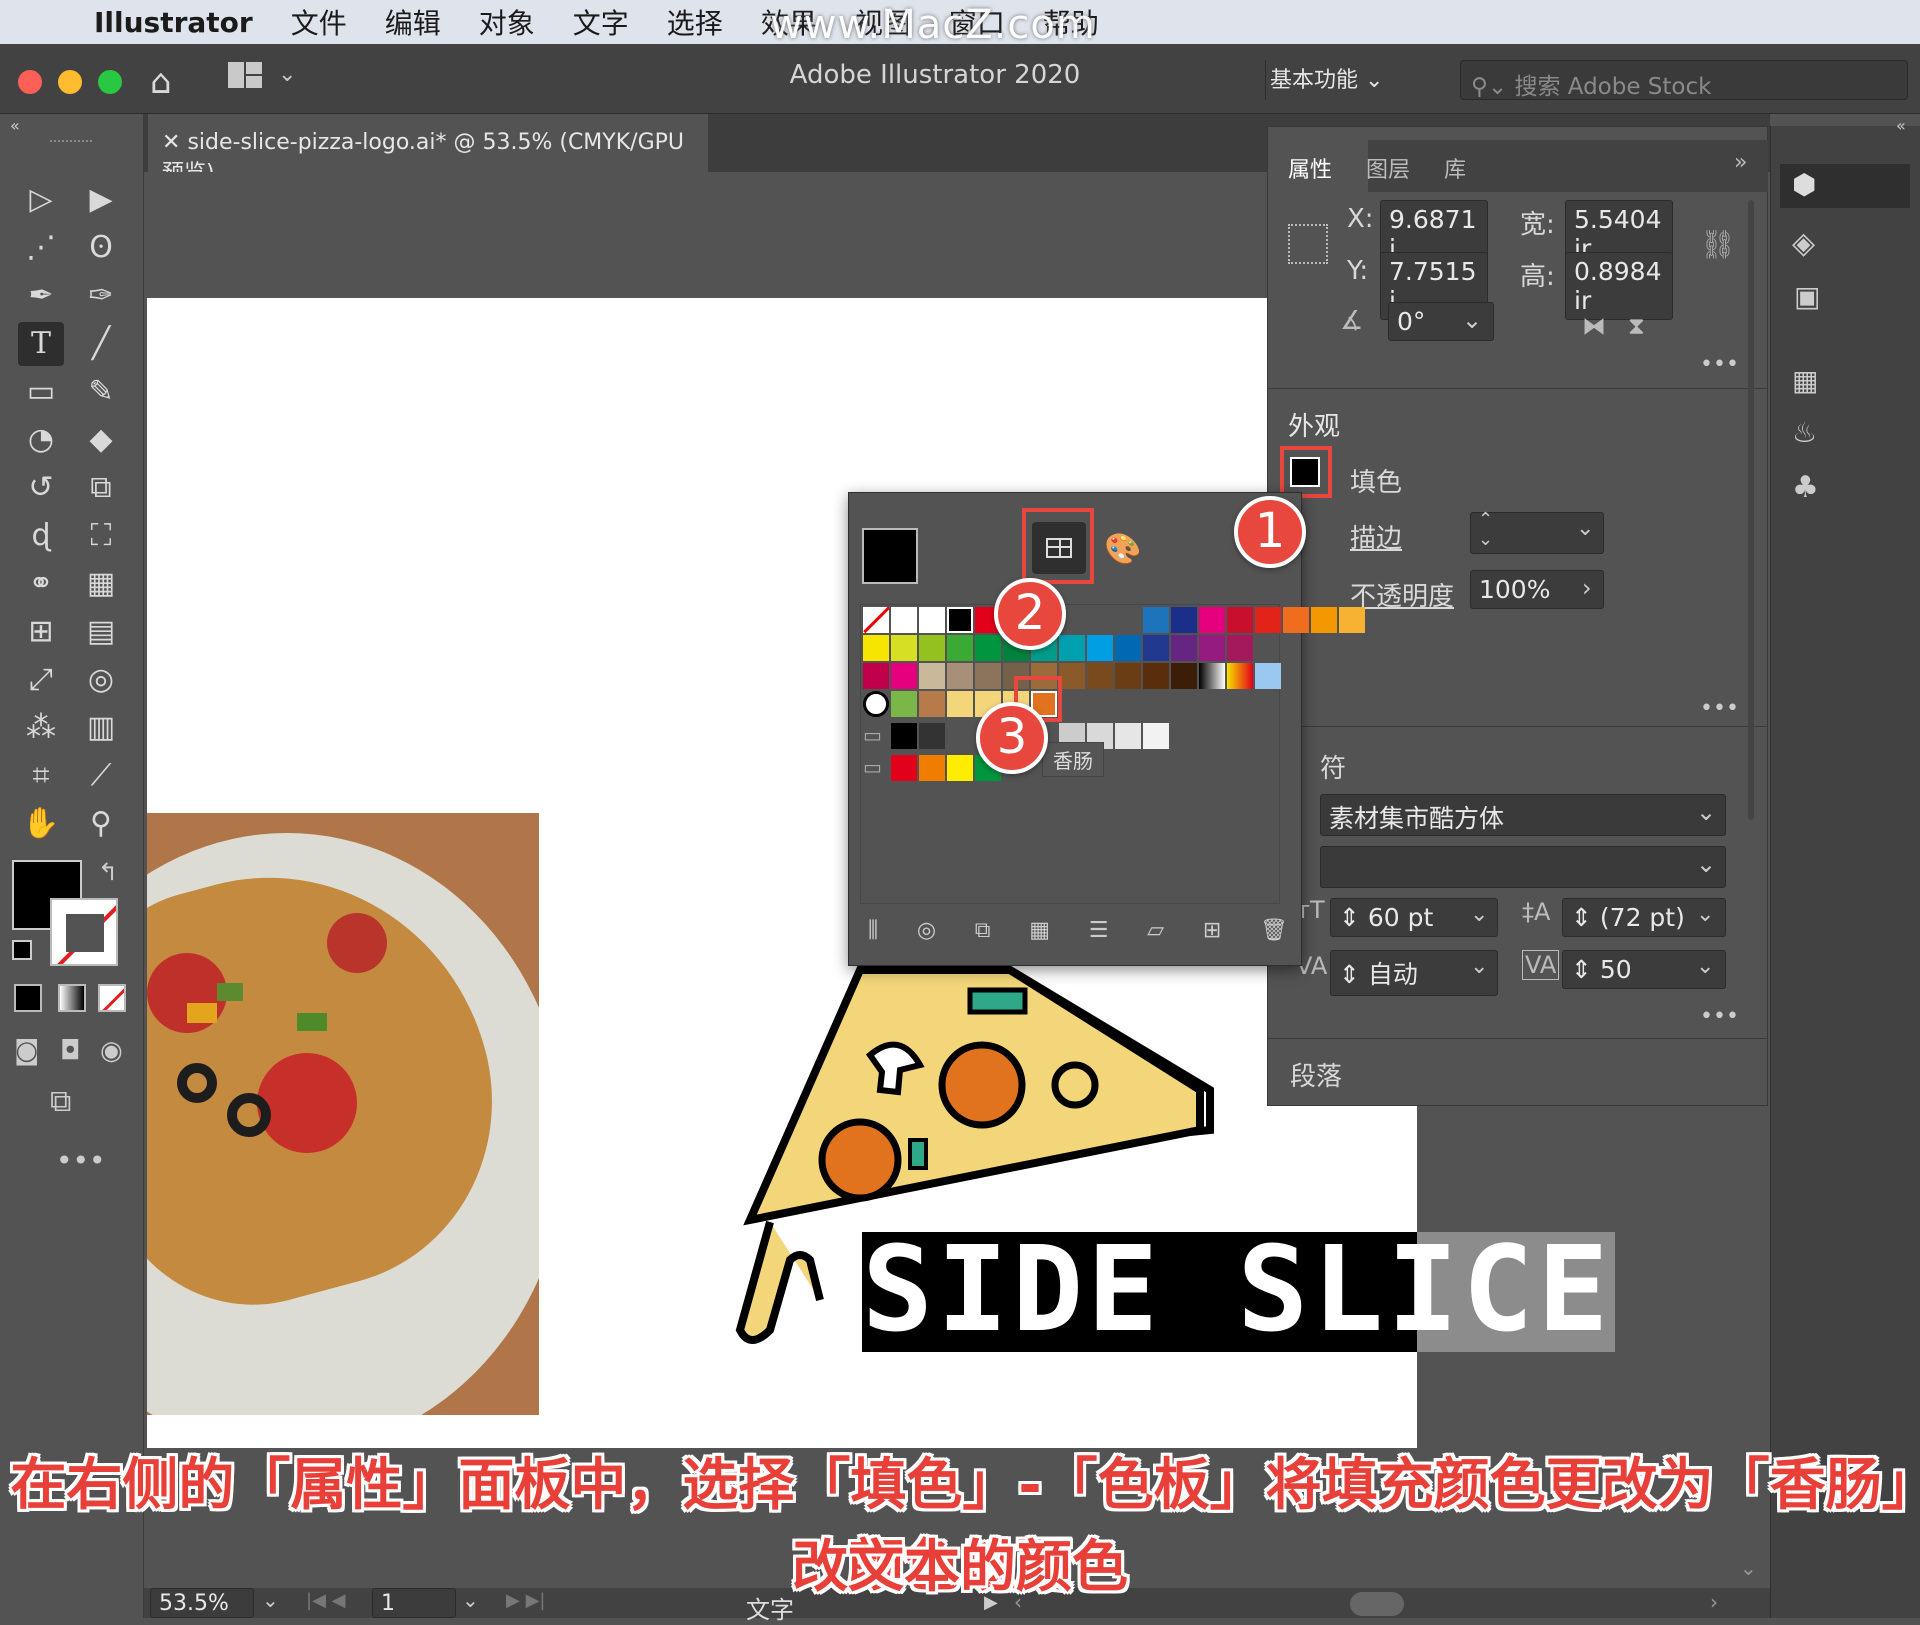 The image size is (1920, 1625). I want to click on pen-tool-icon: ✒, so click(41, 296).